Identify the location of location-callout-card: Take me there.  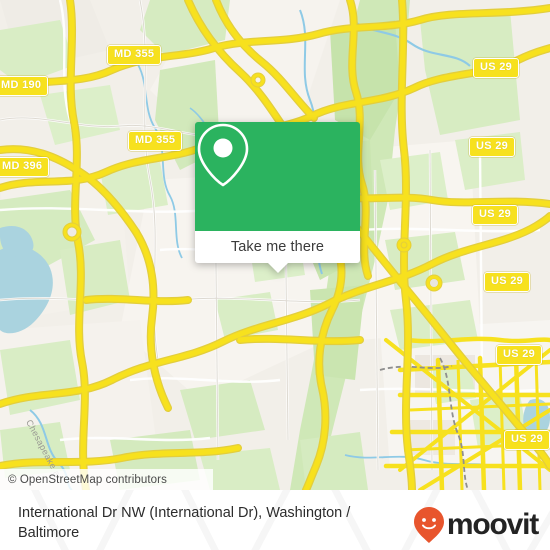
(277, 197).